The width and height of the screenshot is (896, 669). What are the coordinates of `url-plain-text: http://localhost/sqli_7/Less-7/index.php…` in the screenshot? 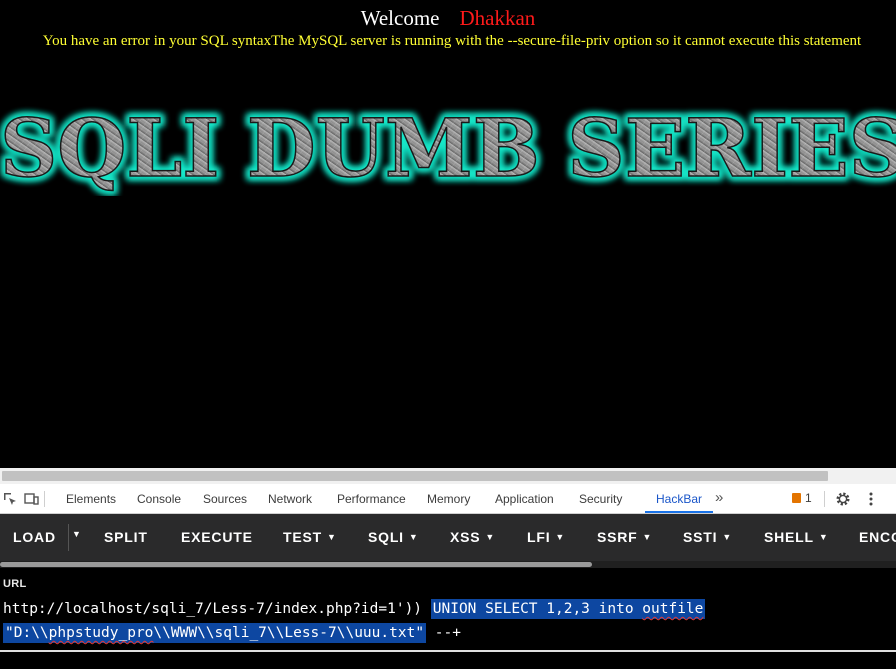 It's located at (213, 609).